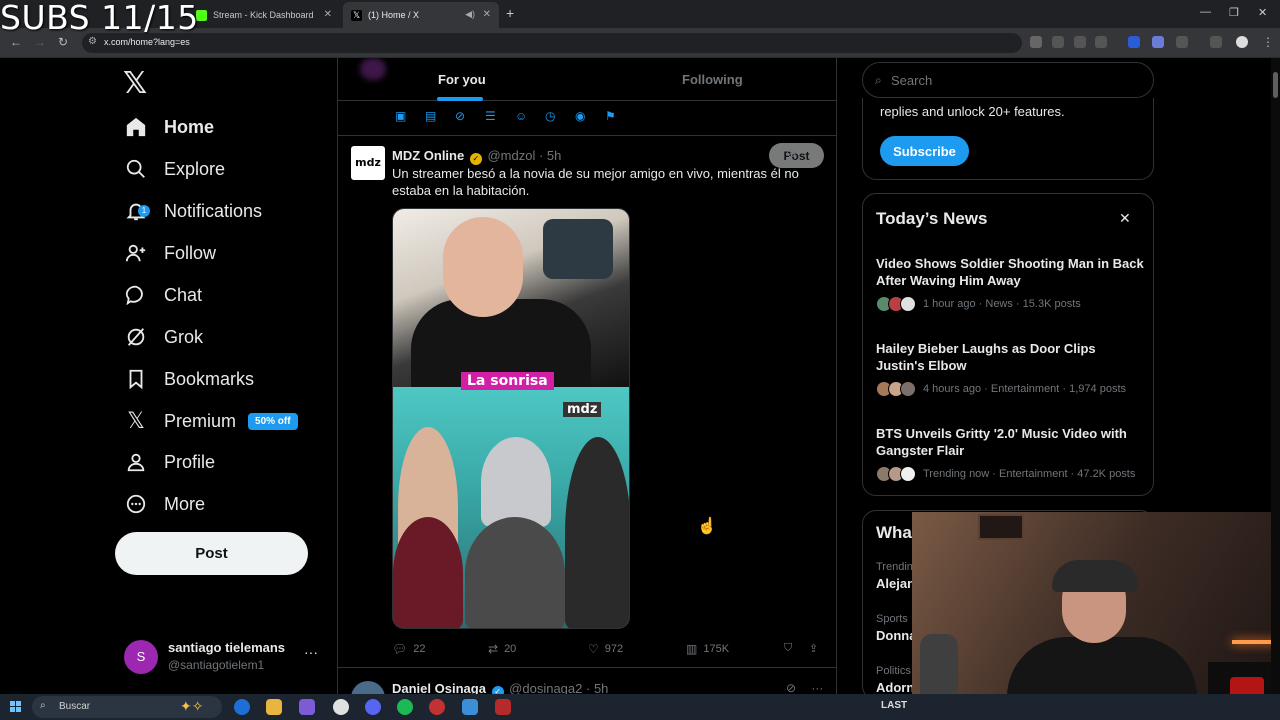  What do you see at coordinates (1182, 42) in the screenshot?
I see `puzzle-icon` at bounding box center [1182, 42].